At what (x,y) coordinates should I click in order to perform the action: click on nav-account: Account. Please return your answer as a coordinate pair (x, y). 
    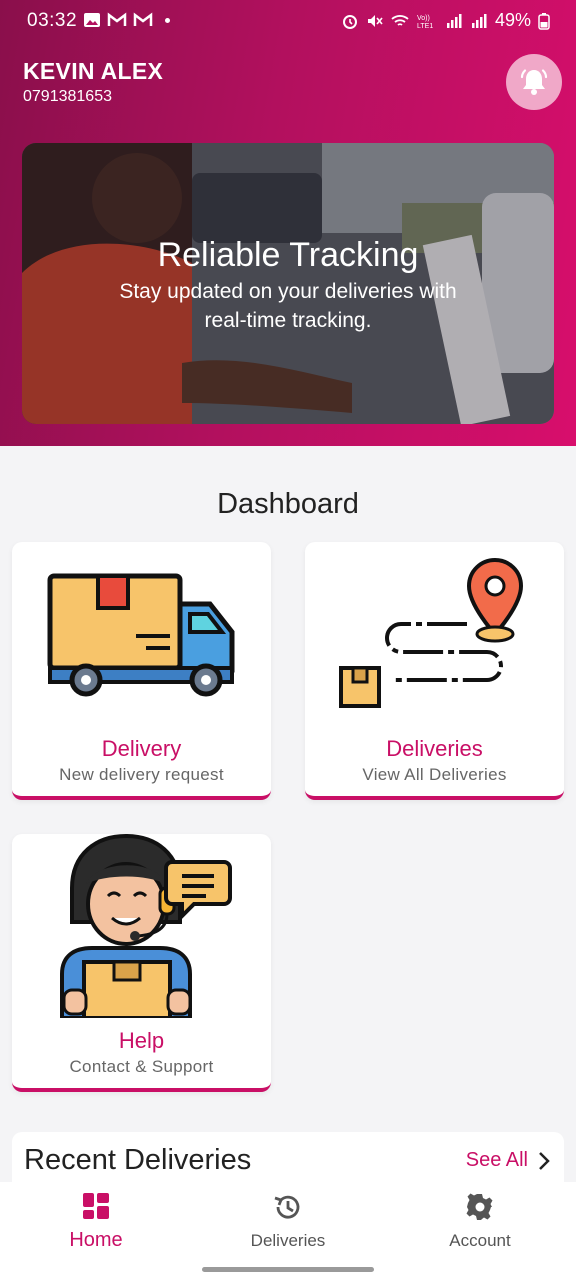
    Looking at the image, I should click on (480, 1221).